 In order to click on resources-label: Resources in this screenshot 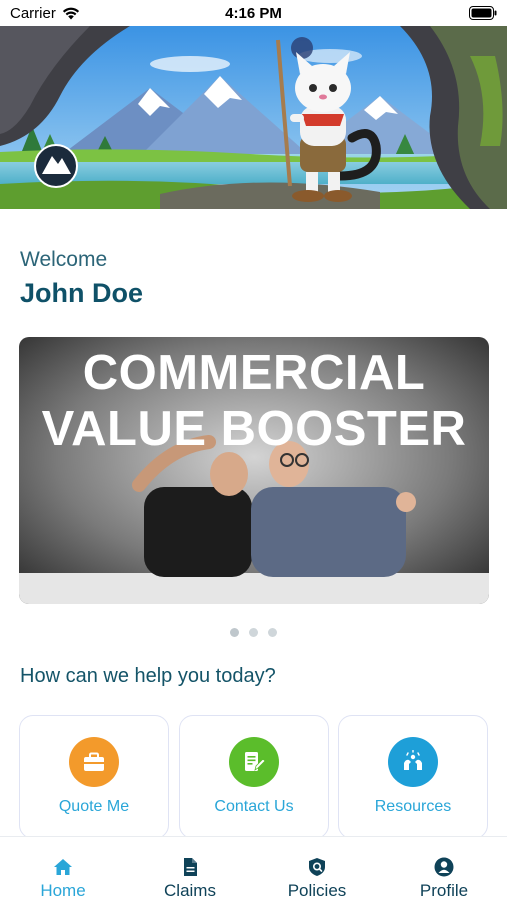, I will do `click(413, 806)`.